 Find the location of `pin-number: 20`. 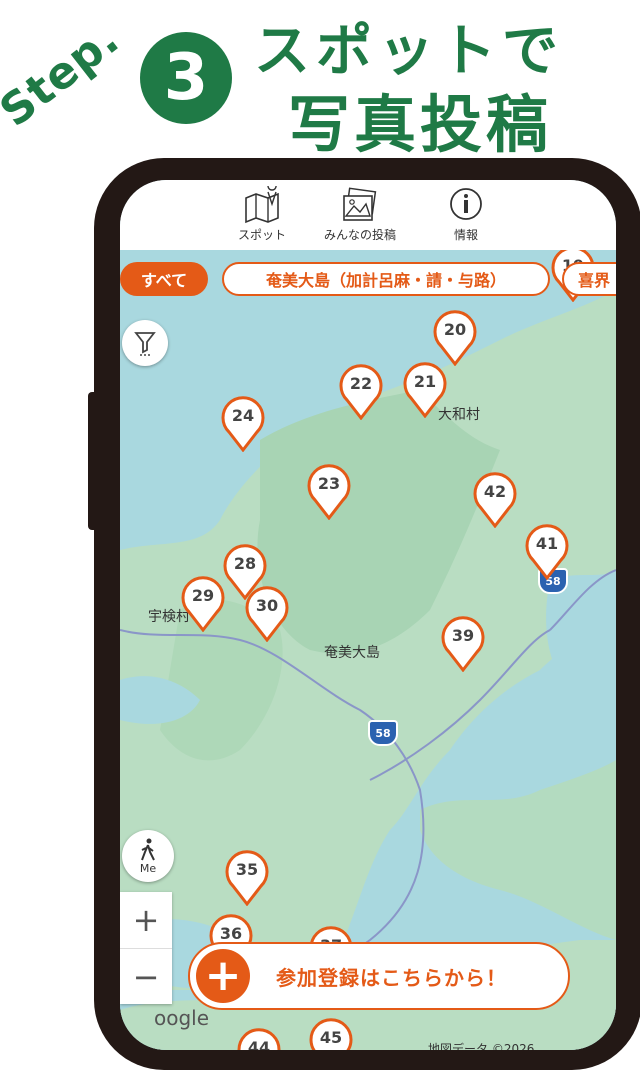

pin-number: 20 is located at coordinates (455, 329).